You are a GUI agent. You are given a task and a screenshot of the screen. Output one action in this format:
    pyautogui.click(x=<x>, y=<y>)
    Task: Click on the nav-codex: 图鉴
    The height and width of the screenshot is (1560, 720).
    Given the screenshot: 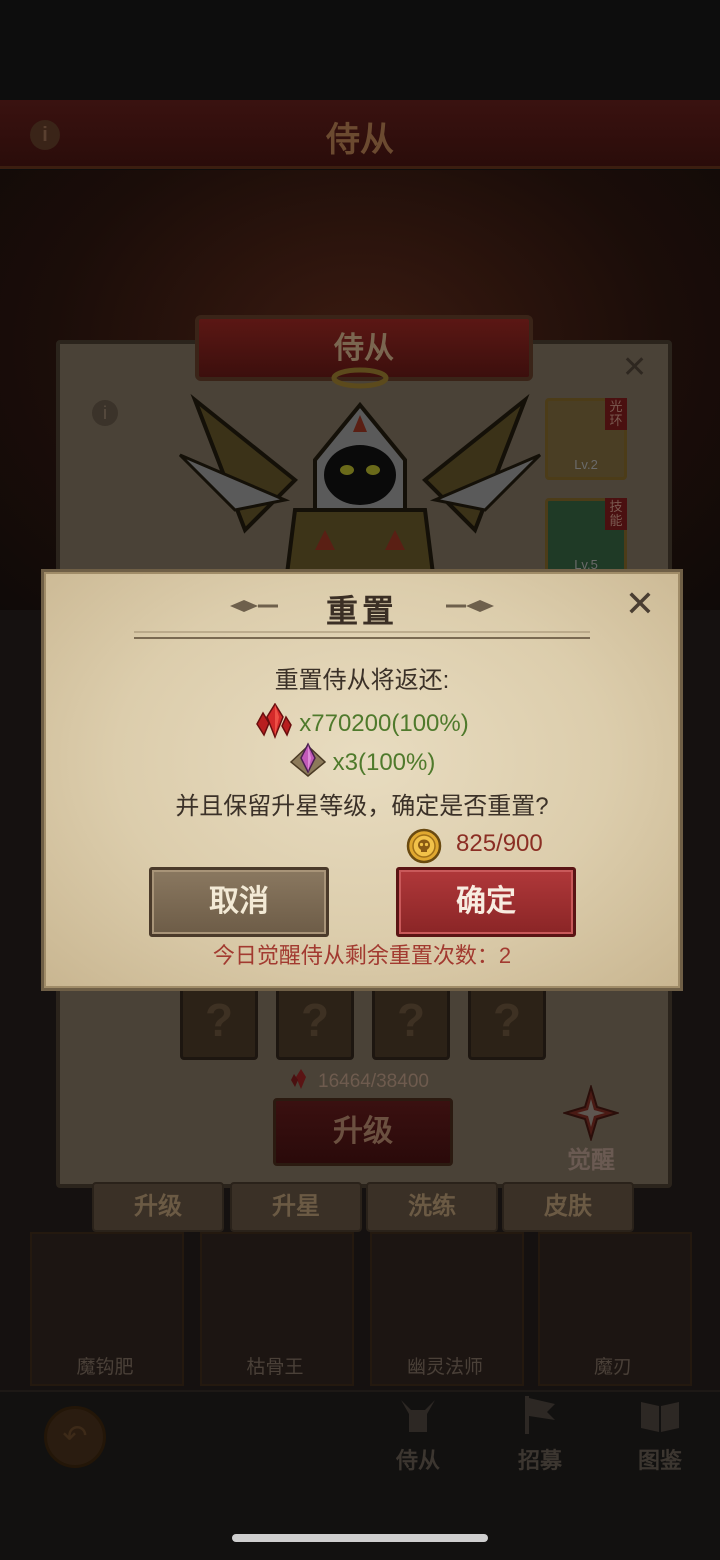 What is the action you would take?
    pyautogui.click(x=660, y=1433)
    